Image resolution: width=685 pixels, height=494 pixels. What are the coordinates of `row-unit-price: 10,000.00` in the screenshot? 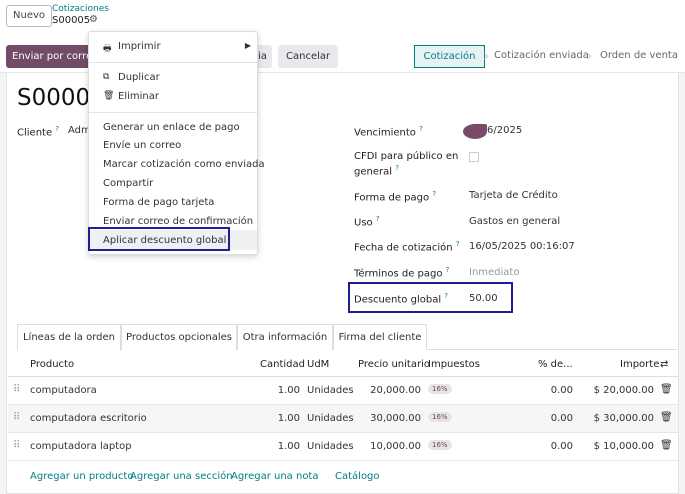 It's located at (389, 446).